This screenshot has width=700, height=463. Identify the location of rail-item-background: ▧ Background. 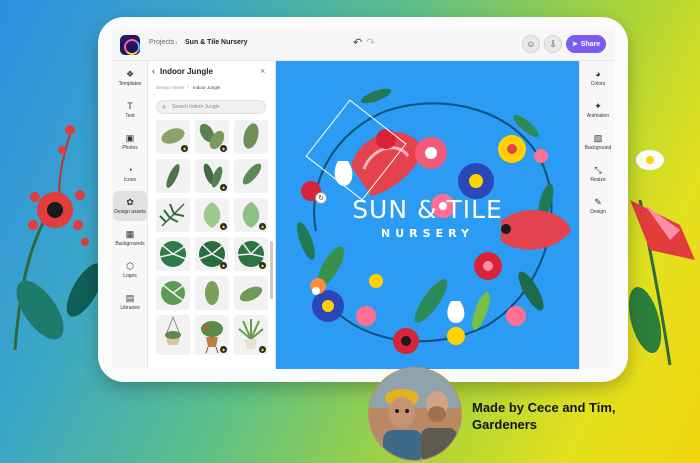
(597, 142).